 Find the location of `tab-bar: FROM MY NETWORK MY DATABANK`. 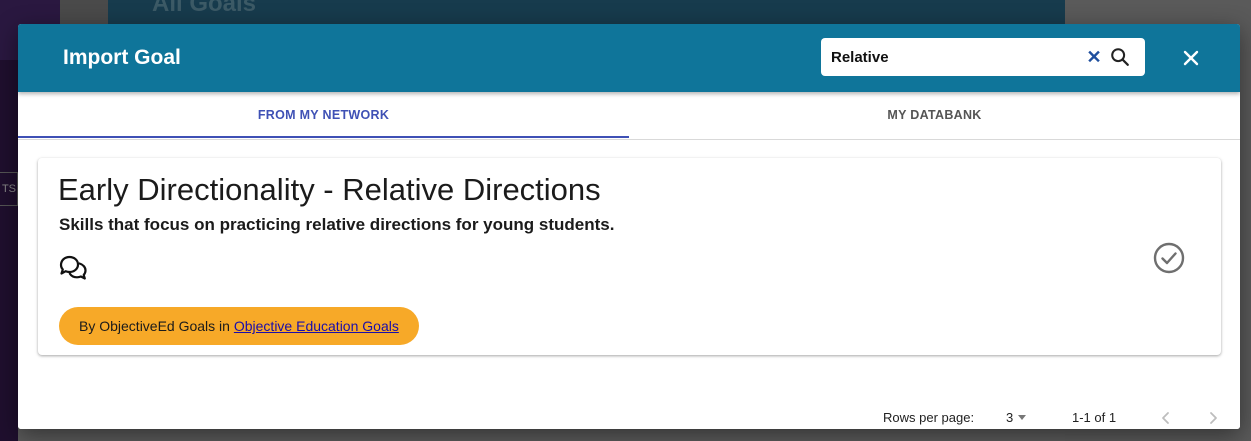

tab-bar: FROM MY NETWORK MY DATABANK is located at coordinates (629, 116).